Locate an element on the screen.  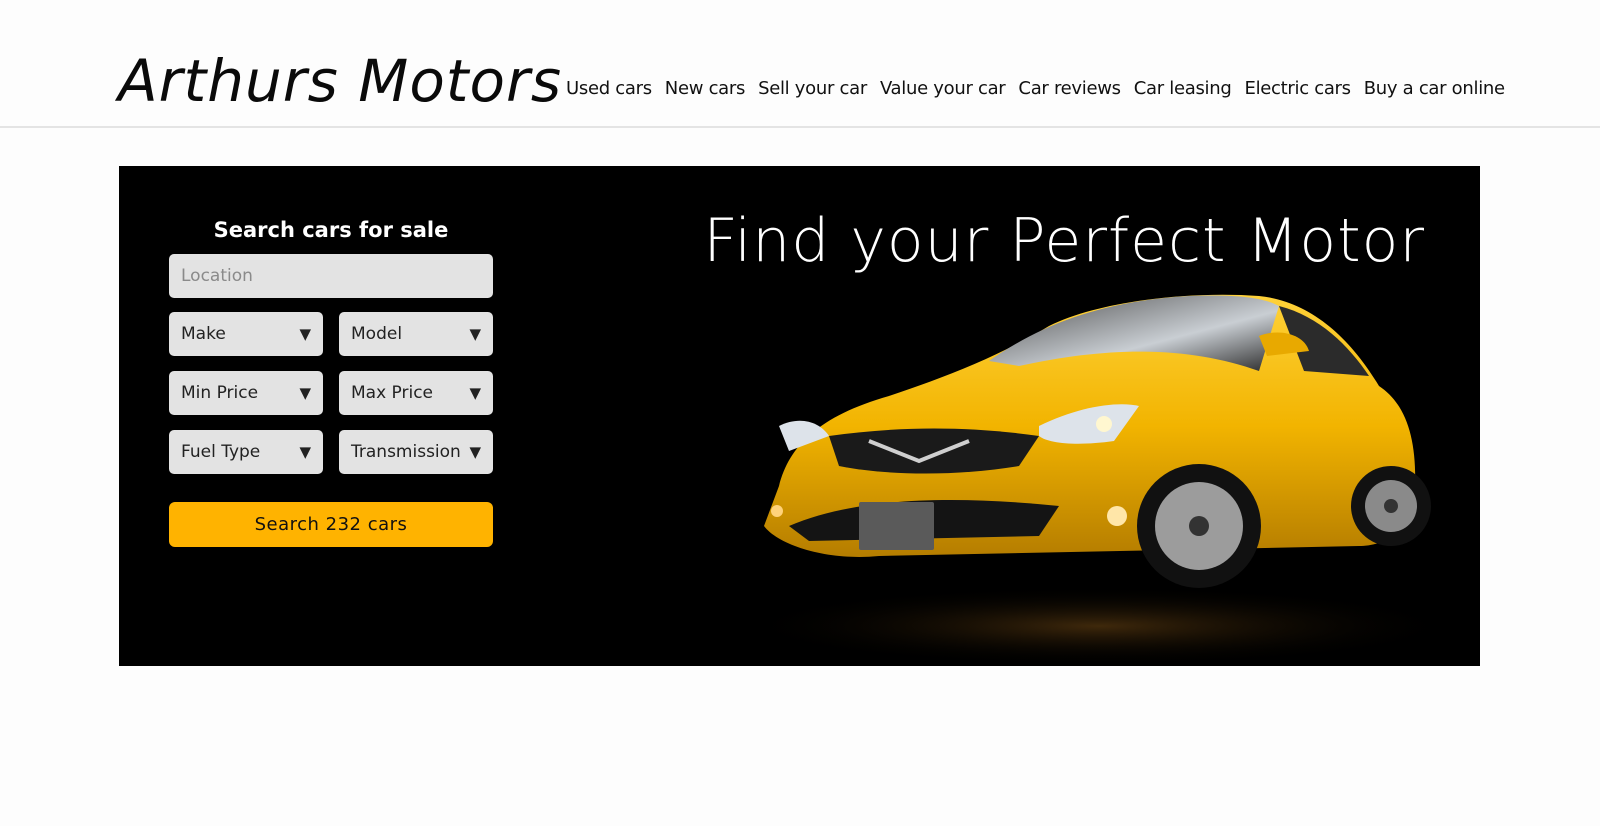
search-button: Search 232 cars is located at coordinates (331, 524).